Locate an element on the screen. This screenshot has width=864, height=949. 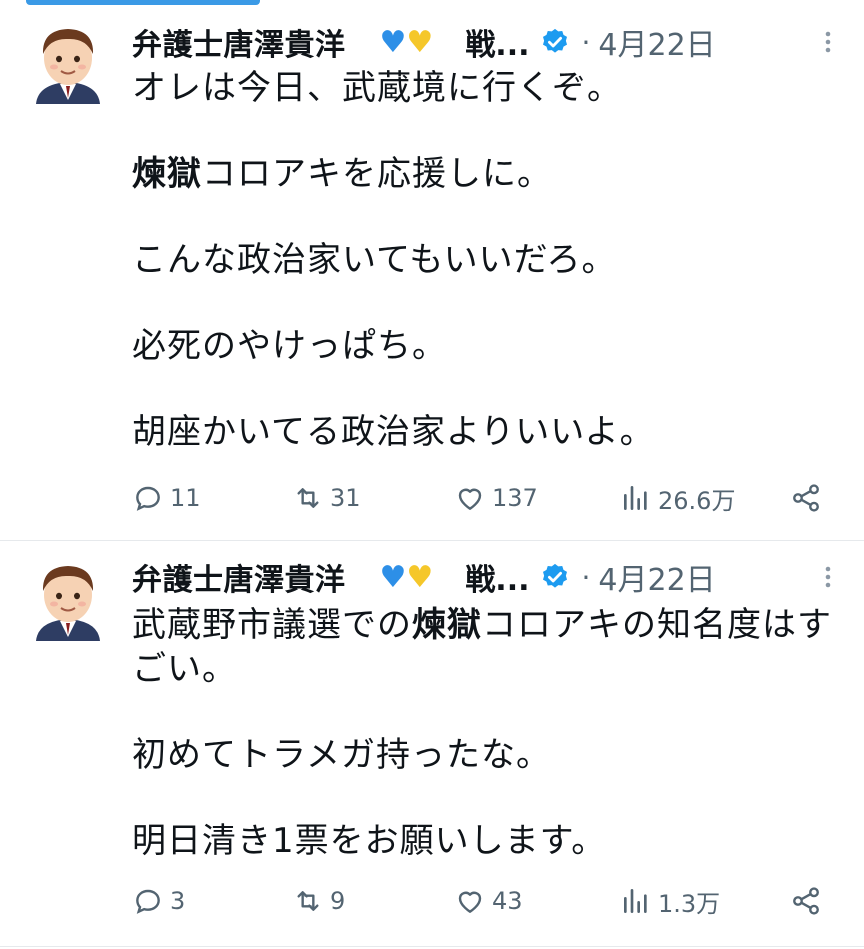
tweet-paragraph: 必死のやけっぱち。 is located at coordinates (289, 346).